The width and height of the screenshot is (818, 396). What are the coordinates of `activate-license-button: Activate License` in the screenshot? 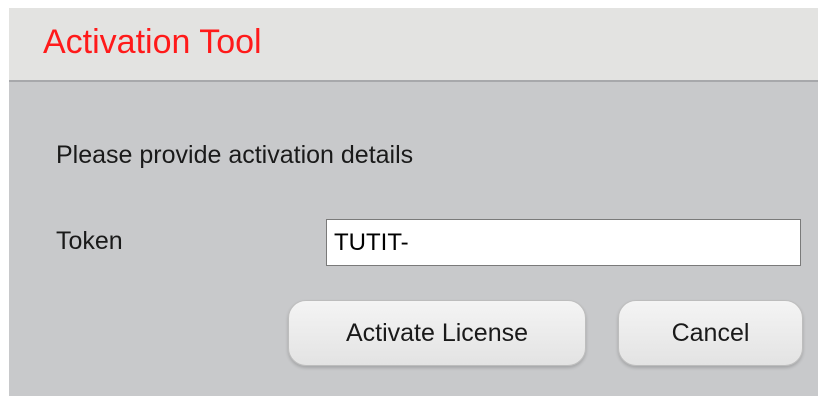 It's located at (437, 333).